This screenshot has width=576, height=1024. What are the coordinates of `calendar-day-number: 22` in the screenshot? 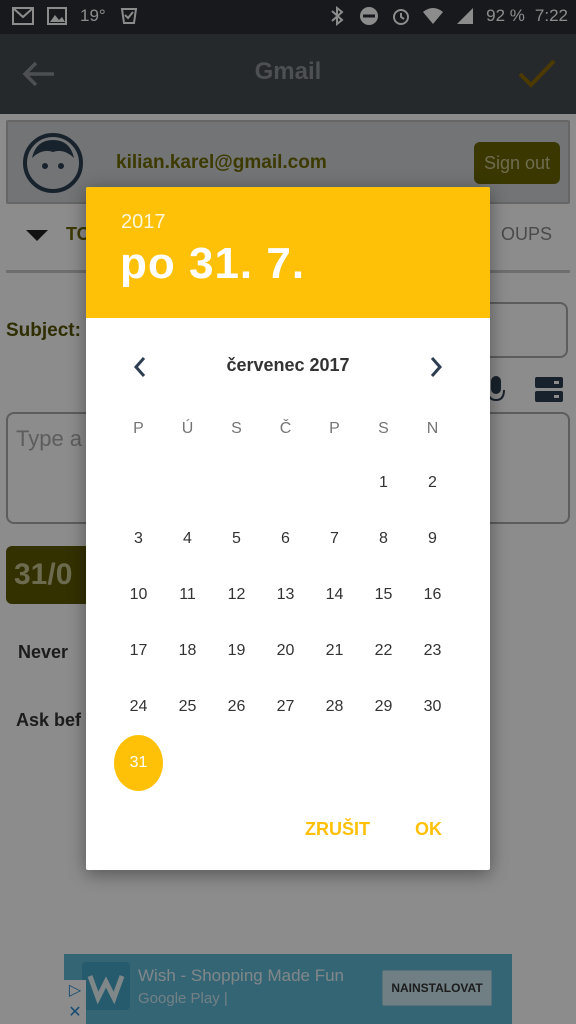 It's located at (383, 650).